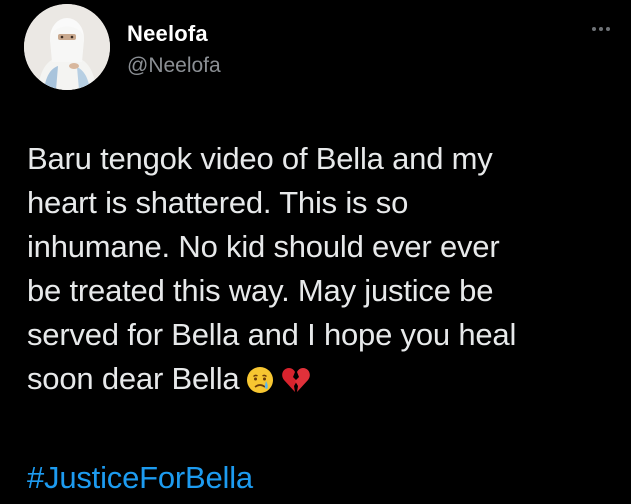 Image resolution: width=631 pixels, height=504 pixels. I want to click on tweet-text-line: be treated this way. May justice be, so click(260, 290).